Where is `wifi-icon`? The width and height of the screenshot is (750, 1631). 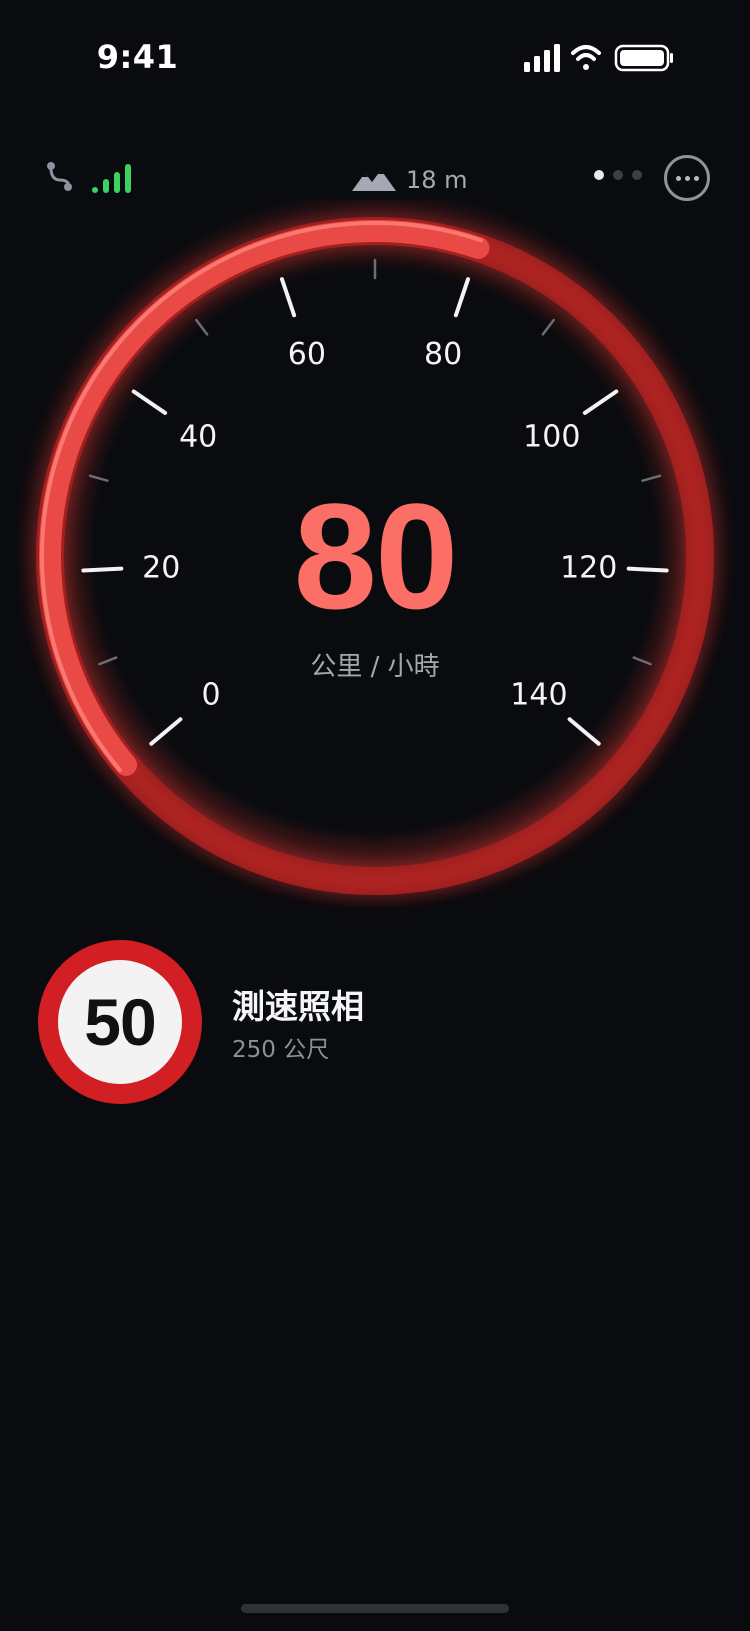 wifi-icon is located at coordinates (586, 57).